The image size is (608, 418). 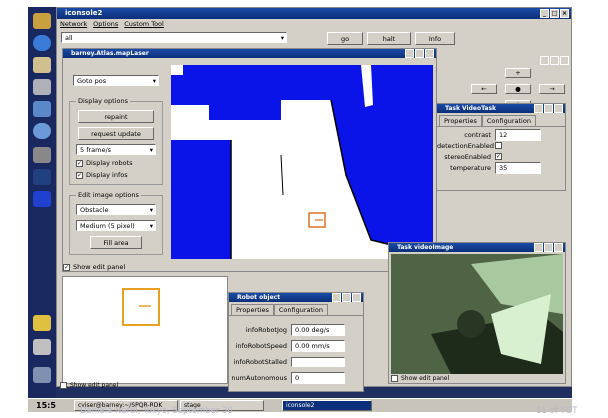 I want to click on edit-panel-svg, so click(x=141, y=307).